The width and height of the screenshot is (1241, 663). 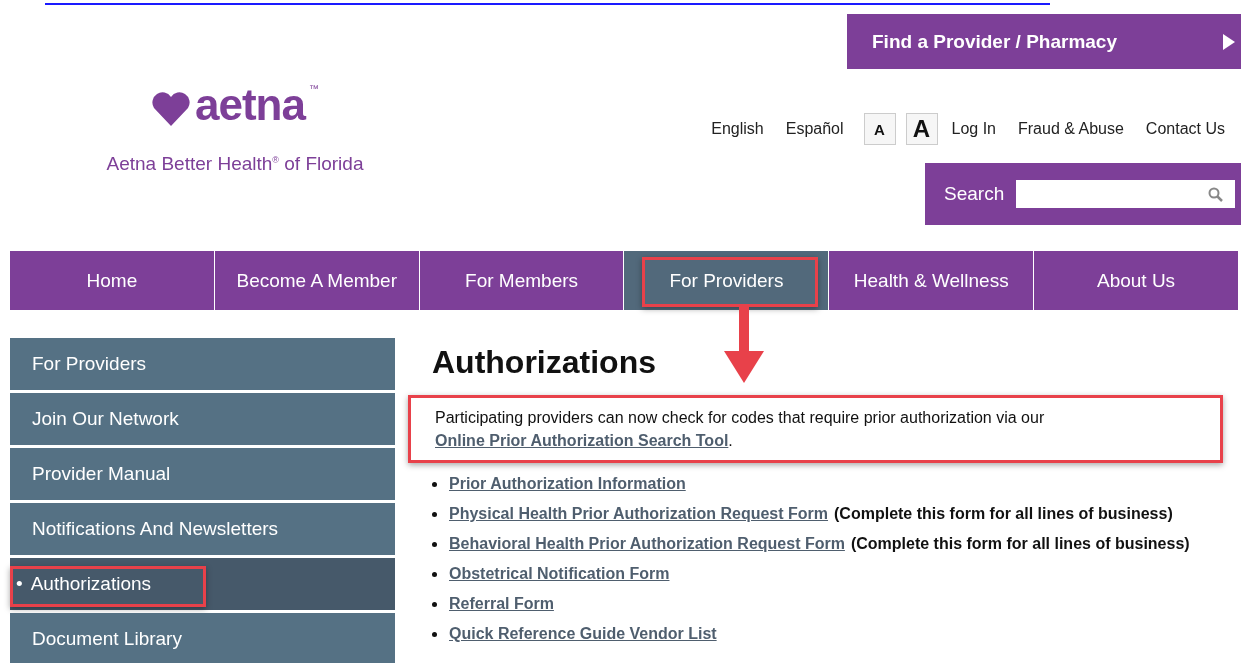 What do you see at coordinates (583, 634) in the screenshot?
I see `document-link: Quick Reference Guide Vendor List` at bounding box center [583, 634].